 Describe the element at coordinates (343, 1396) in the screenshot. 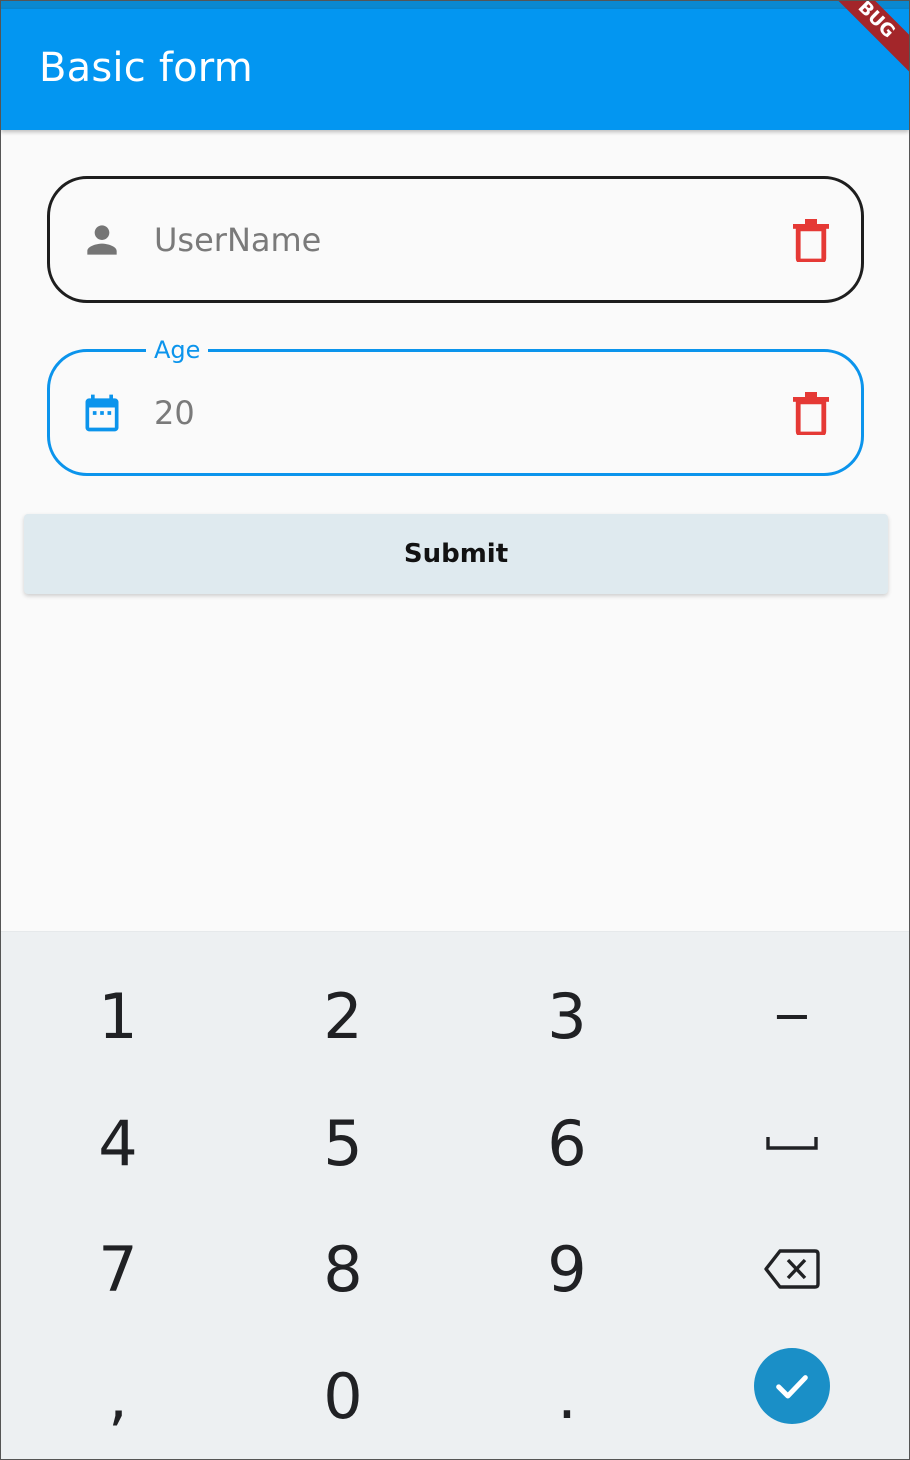

I see `key-0: 0` at that location.